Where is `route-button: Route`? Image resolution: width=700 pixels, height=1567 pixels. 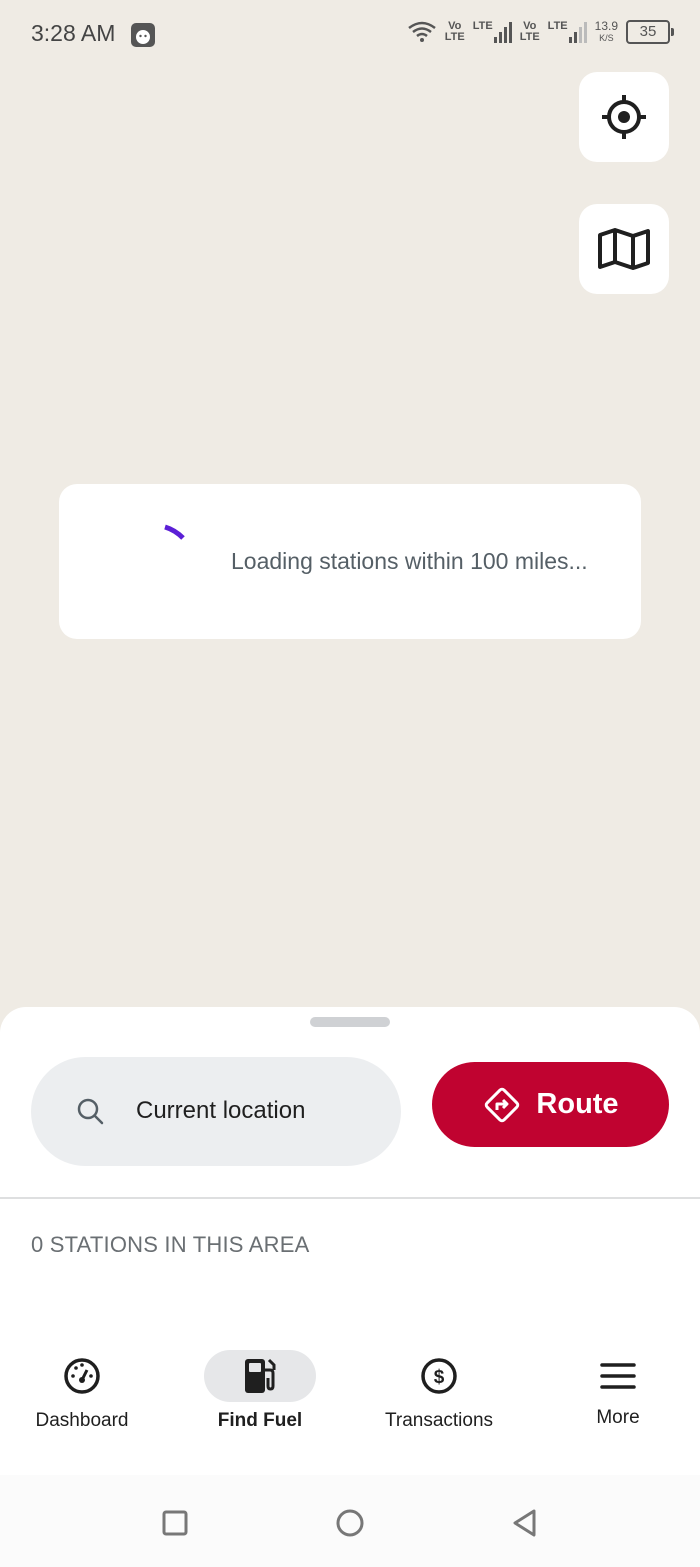
route-button: Route is located at coordinates (550, 1104).